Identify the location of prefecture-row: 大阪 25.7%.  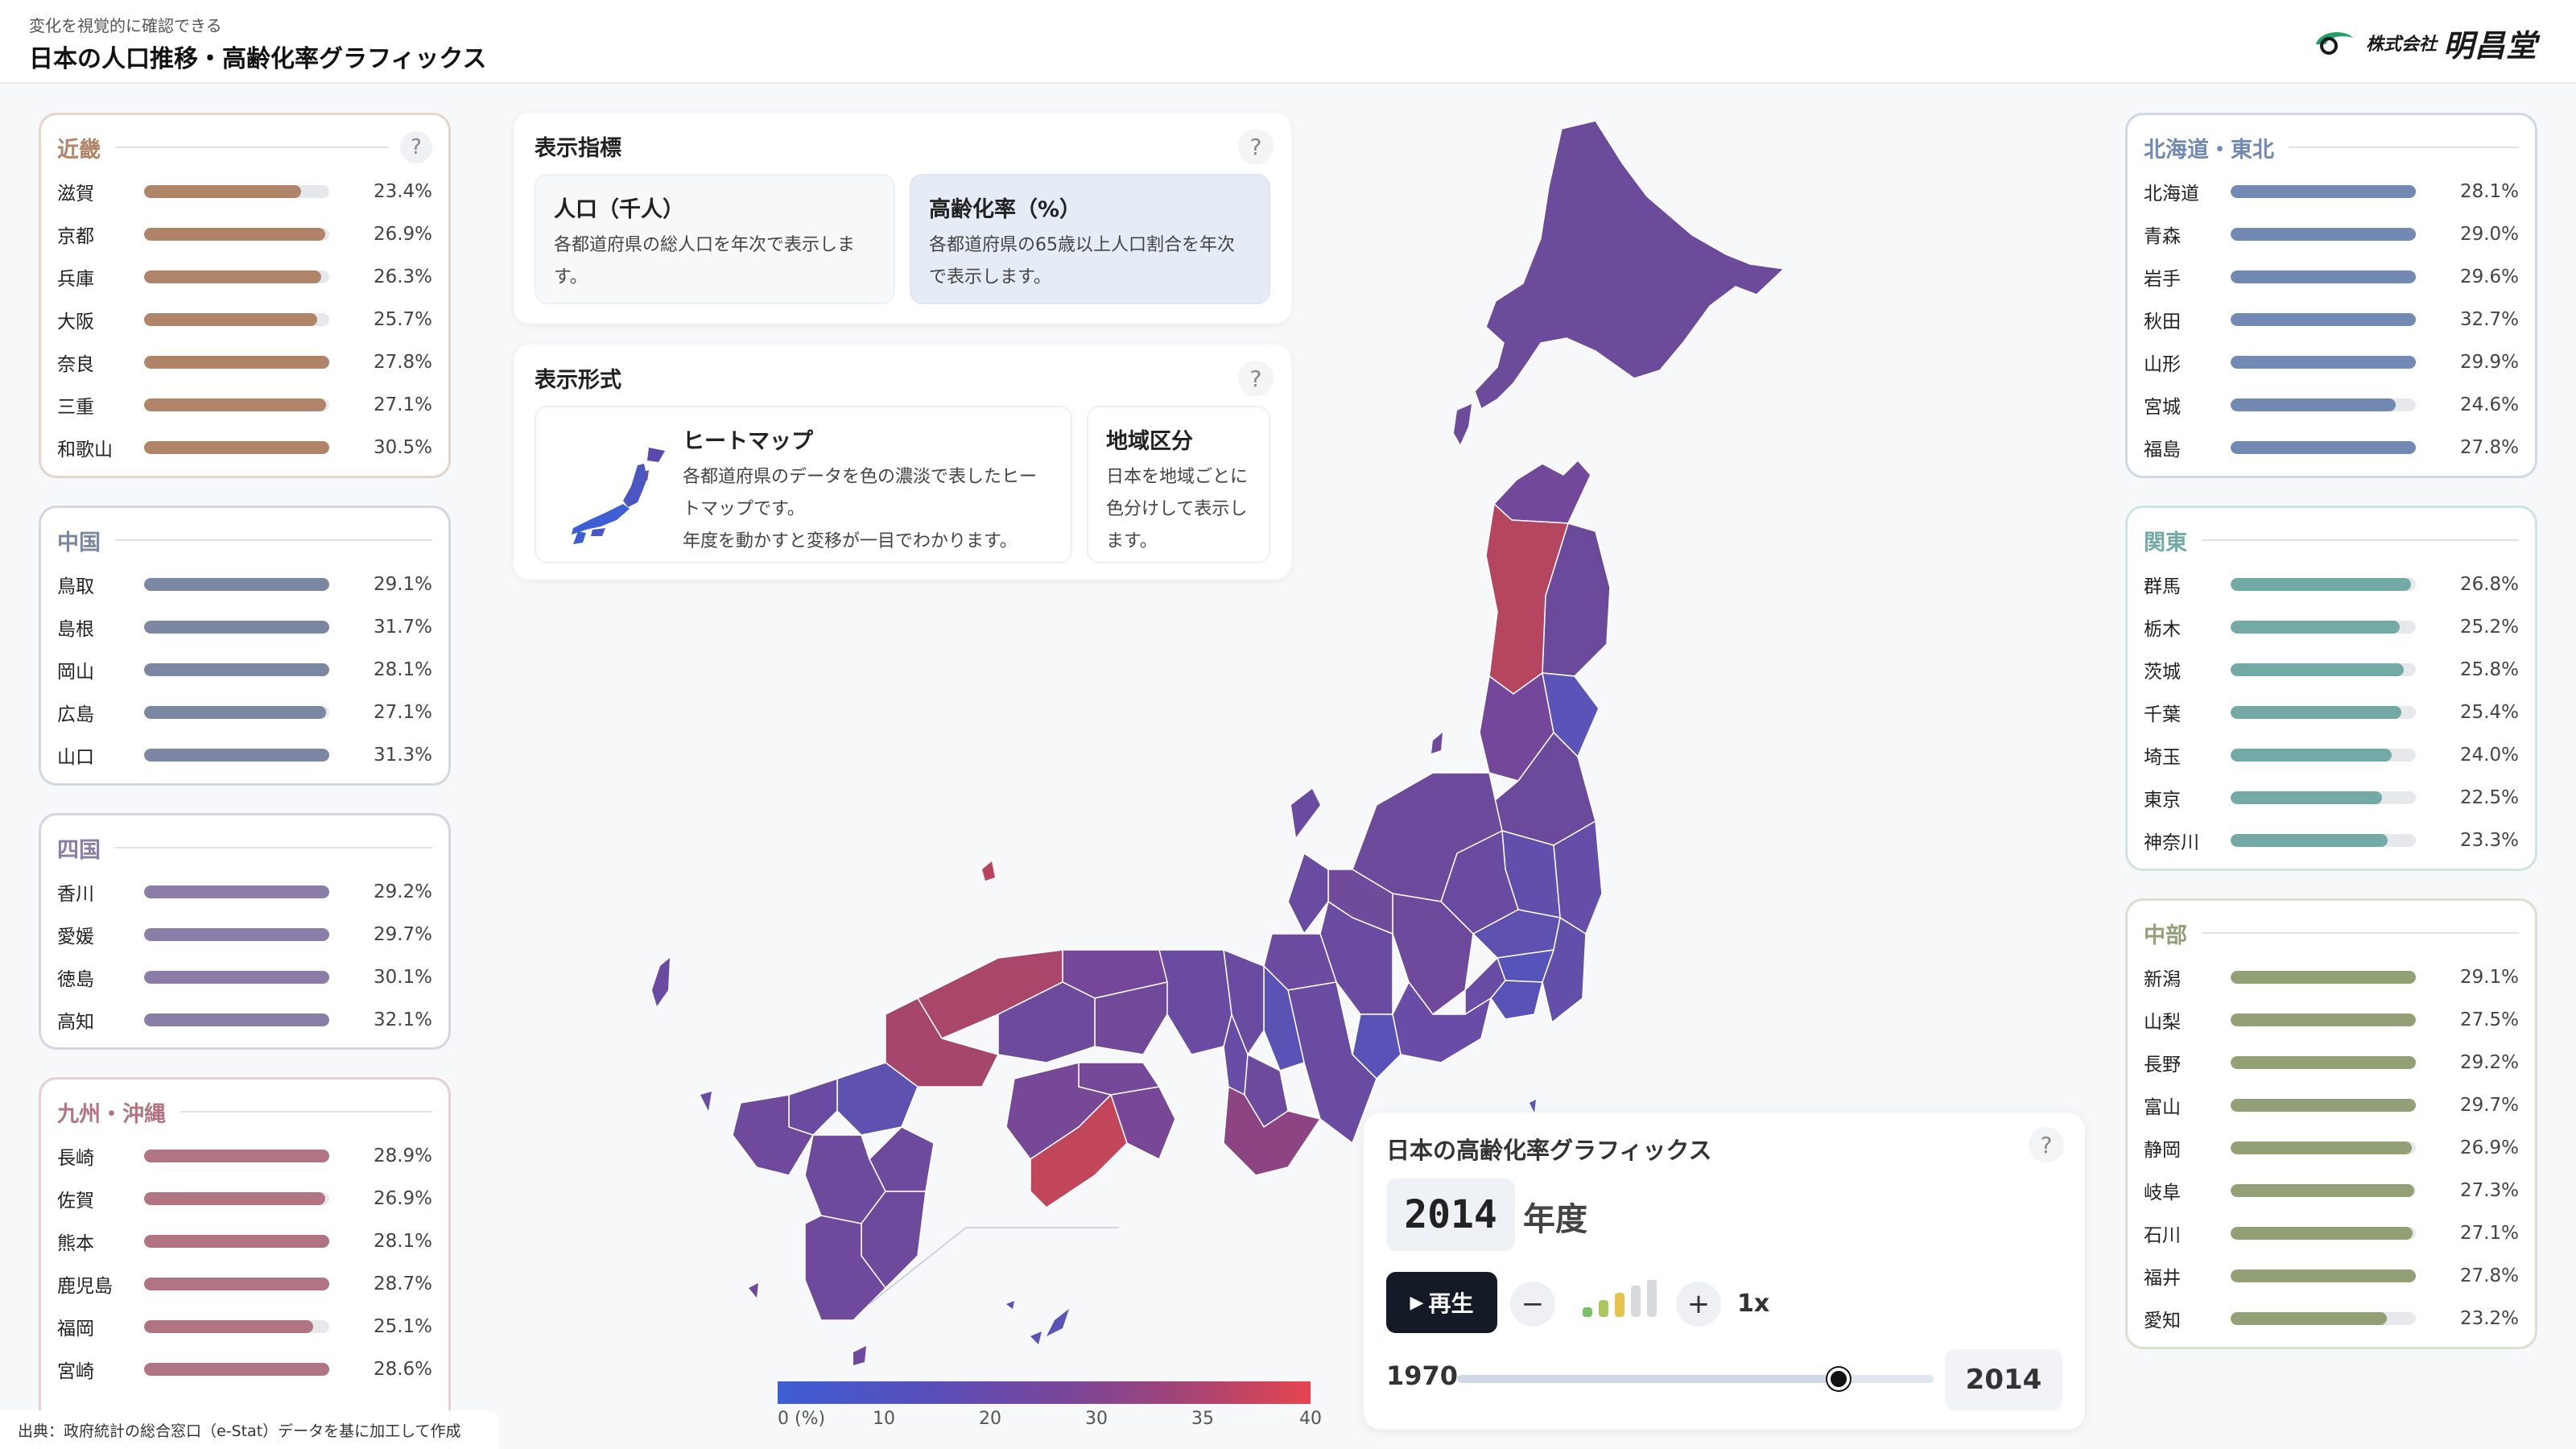
(244, 319).